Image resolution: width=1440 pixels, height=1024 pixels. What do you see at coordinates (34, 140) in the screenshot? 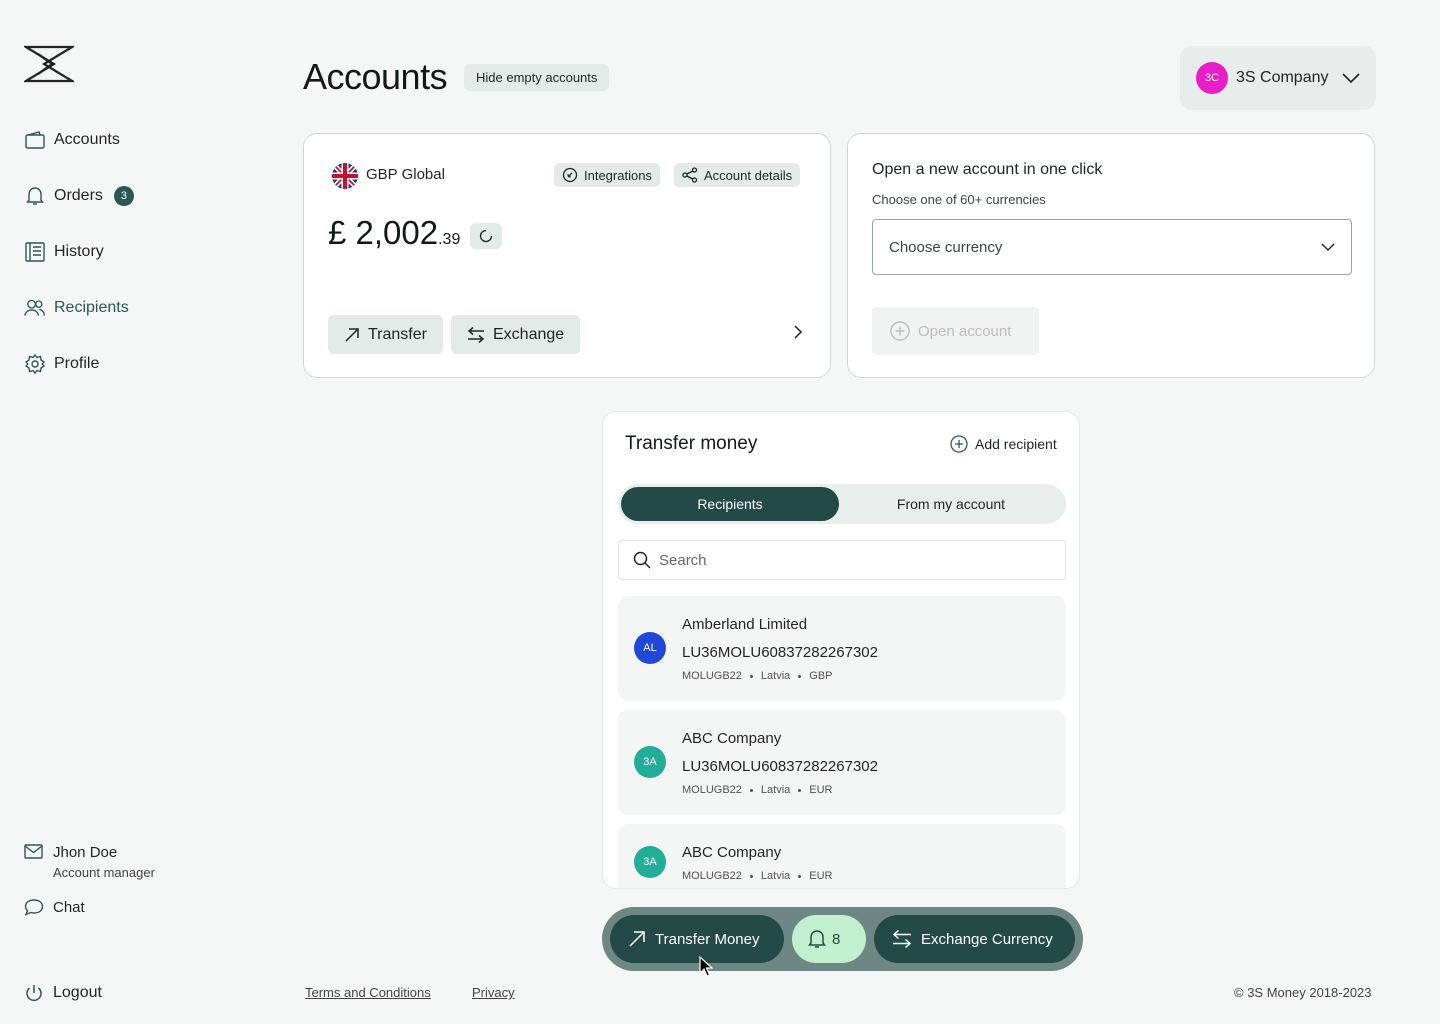
I see `wallet-icon` at bounding box center [34, 140].